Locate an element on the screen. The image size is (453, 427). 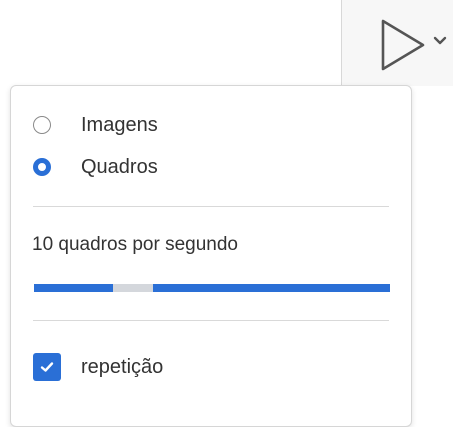
repeat-checkbox is located at coordinates (47, 367).